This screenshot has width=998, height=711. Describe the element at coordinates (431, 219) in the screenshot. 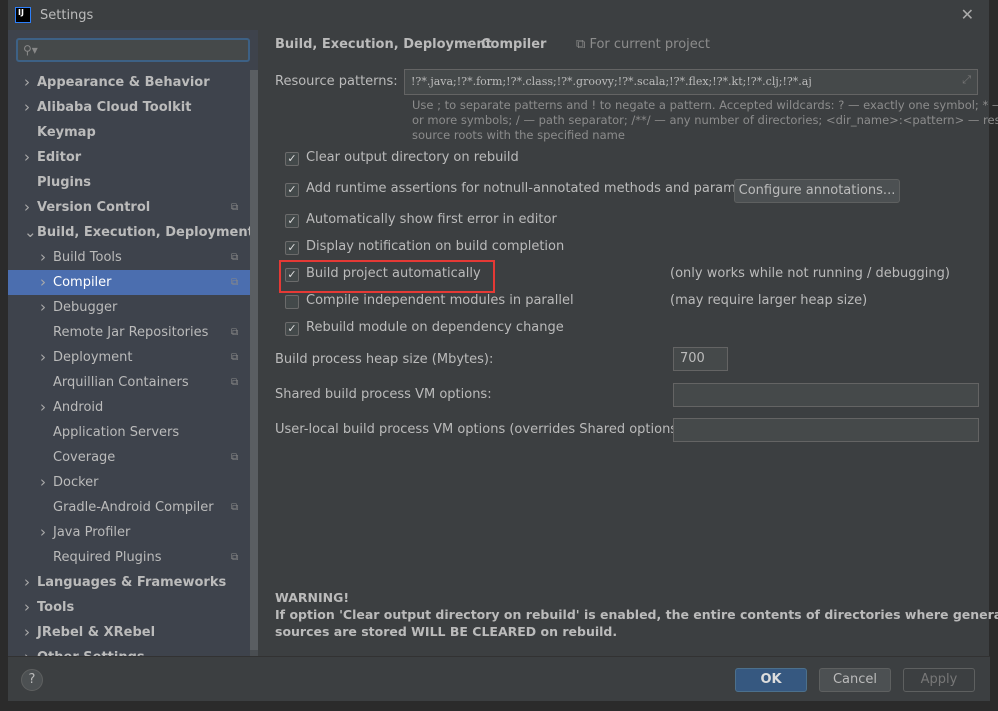

I see `option-label: Automatically show first error in editor` at that location.